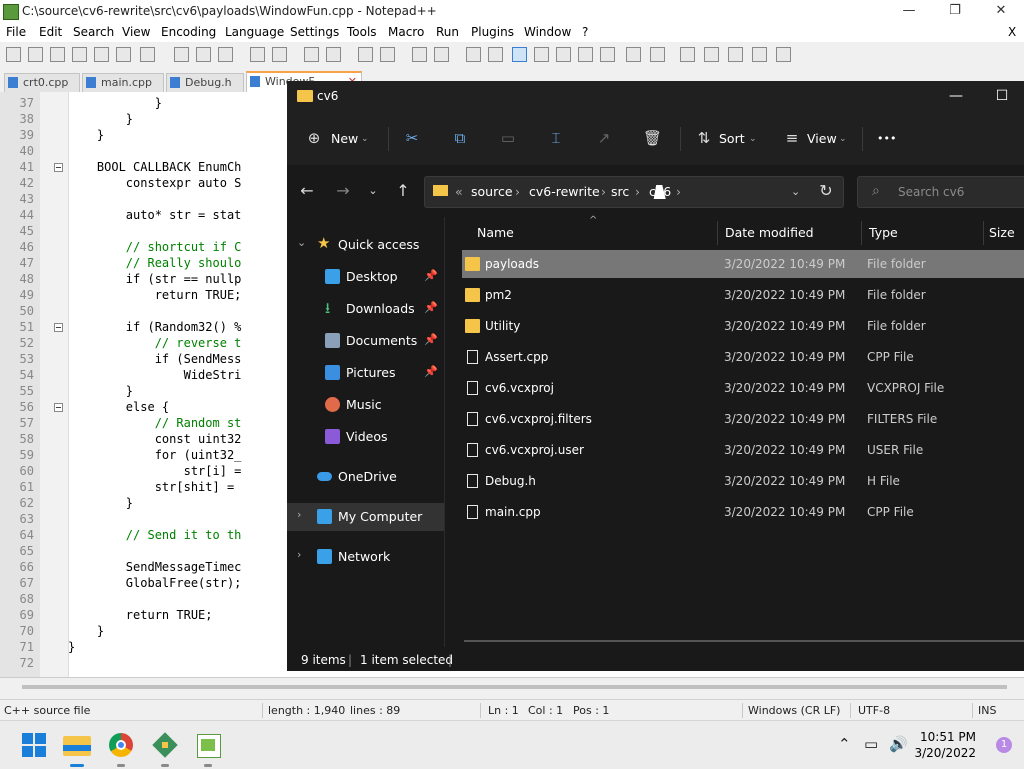  What do you see at coordinates (1001, 97) in the screenshot?
I see `explorer-maximize-button: ☐` at bounding box center [1001, 97].